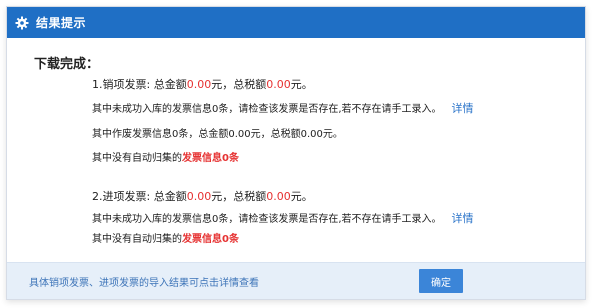 Image resolution: width=593 pixels, height=308 pixels. What do you see at coordinates (210, 239) in the screenshot?
I see `purchase-no-auto-value: 发票信息0条` at bounding box center [210, 239].